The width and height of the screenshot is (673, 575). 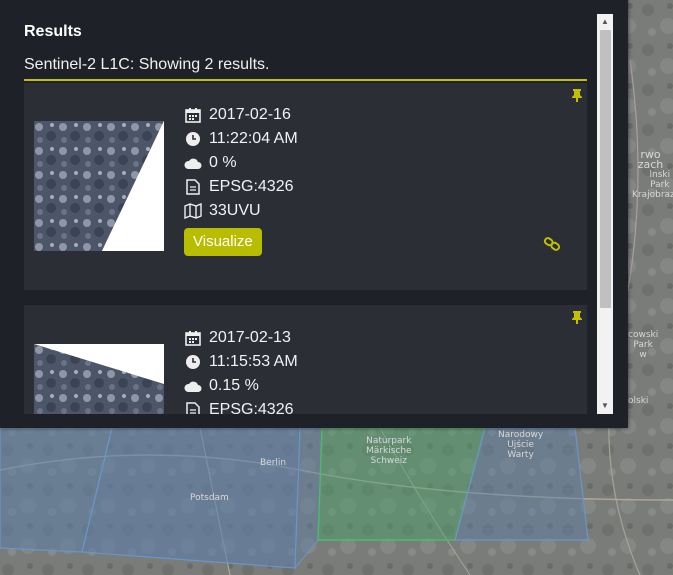 I want to click on date-row: 2017-02-13, so click(x=241, y=338).